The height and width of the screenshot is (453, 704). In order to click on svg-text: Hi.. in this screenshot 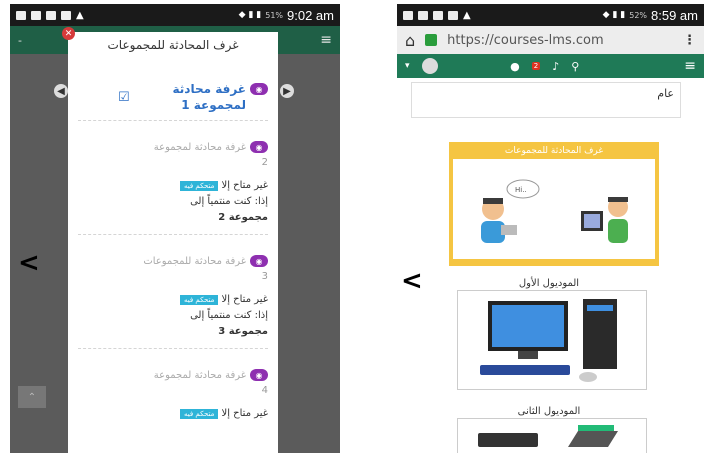, I will do `click(521, 190)`.